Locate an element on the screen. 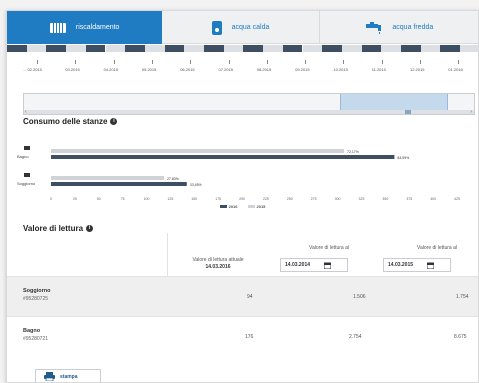  slider-grip is located at coordinates (408, 112).